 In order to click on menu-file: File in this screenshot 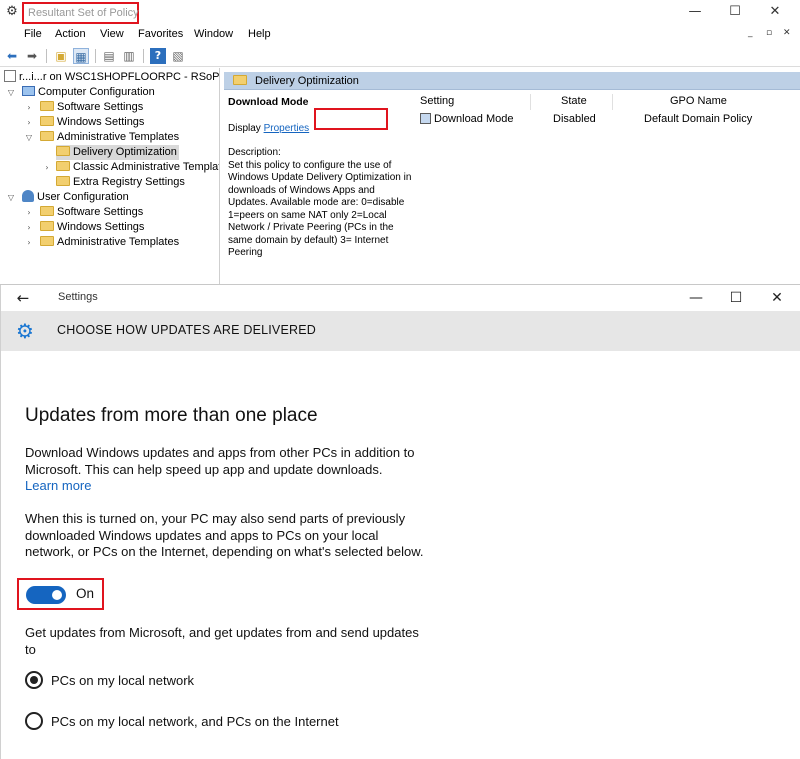, I will do `click(33, 34)`.